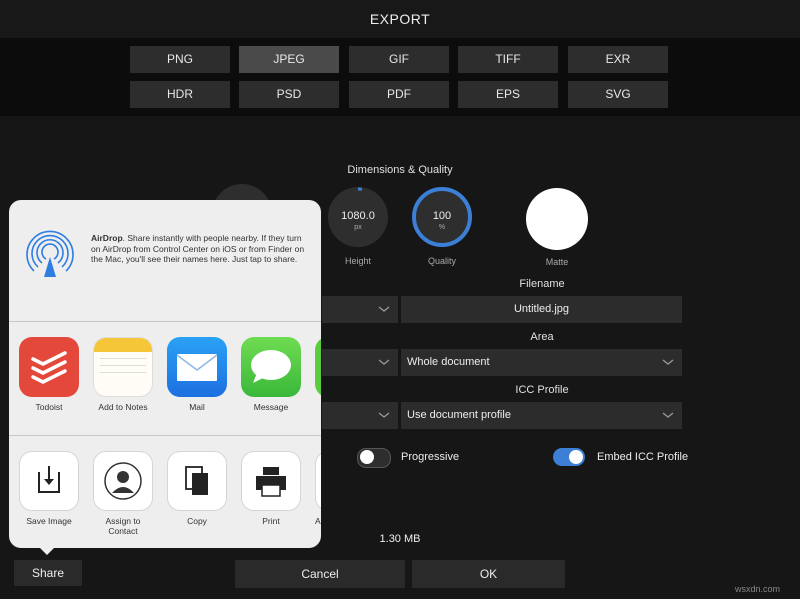  What do you see at coordinates (448, 362) in the screenshot?
I see `area-select-value: Whole document` at bounding box center [448, 362].